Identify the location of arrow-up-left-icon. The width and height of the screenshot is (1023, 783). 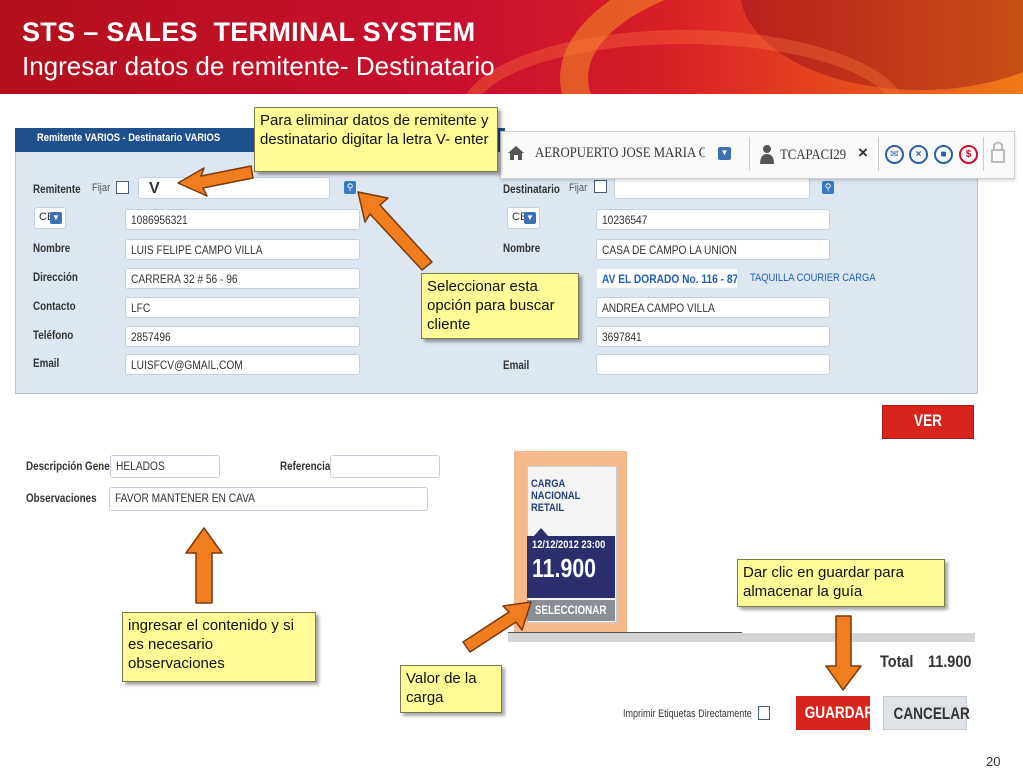
(395, 231).